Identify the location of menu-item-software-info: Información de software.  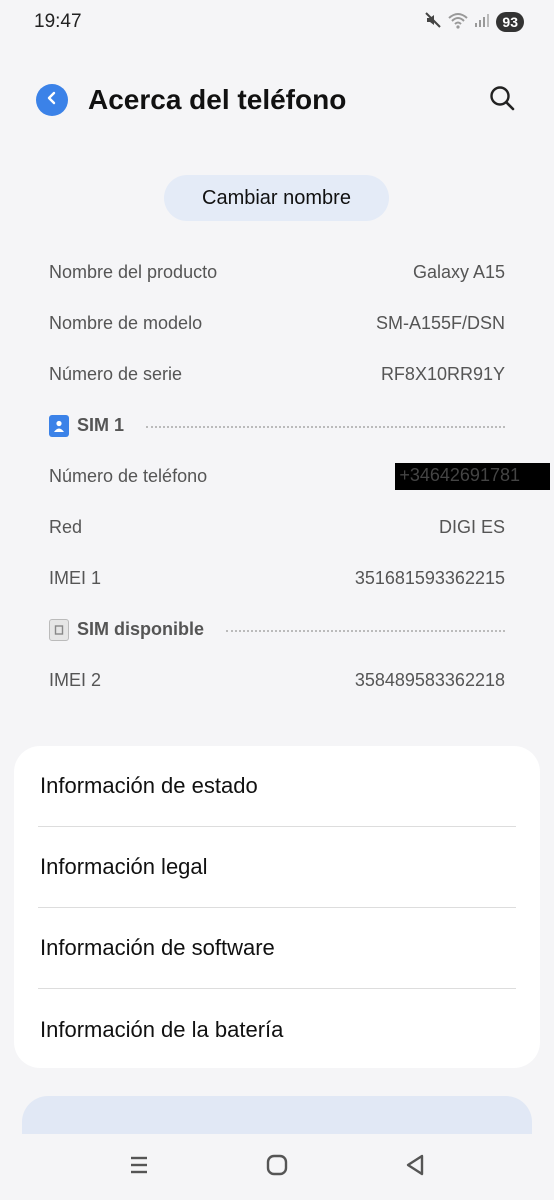
(277, 948).